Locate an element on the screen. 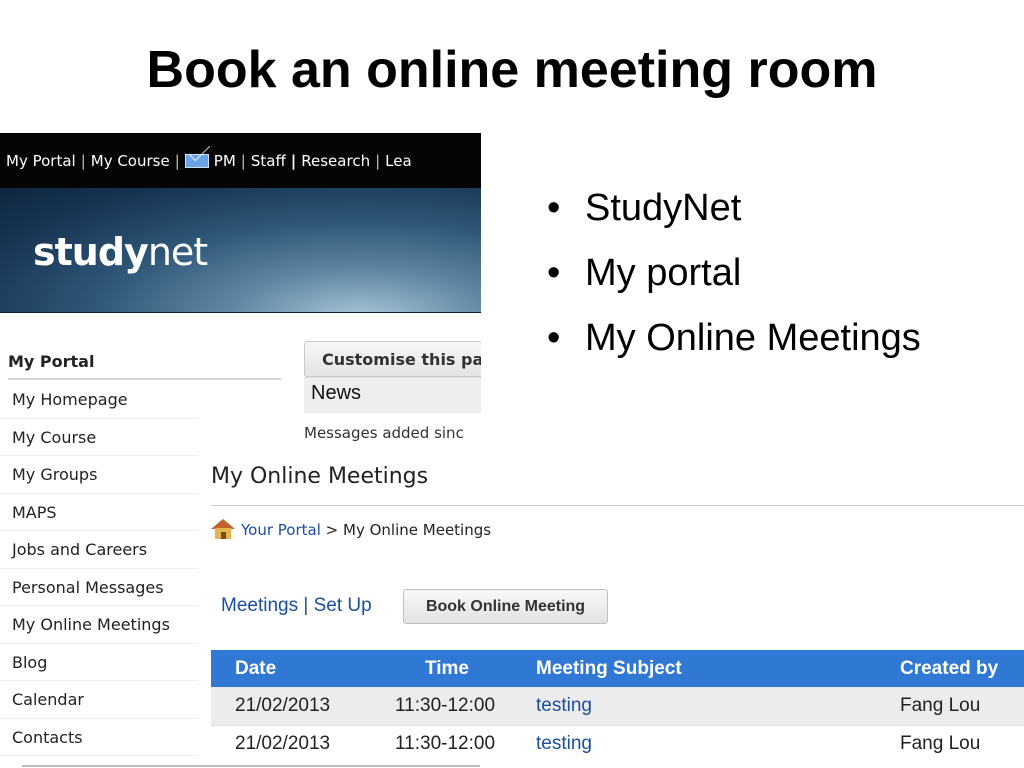 This screenshot has height=768, width=1024. breadcrumb: Your Portal > My Online Meetings is located at coordinates (351, 529).